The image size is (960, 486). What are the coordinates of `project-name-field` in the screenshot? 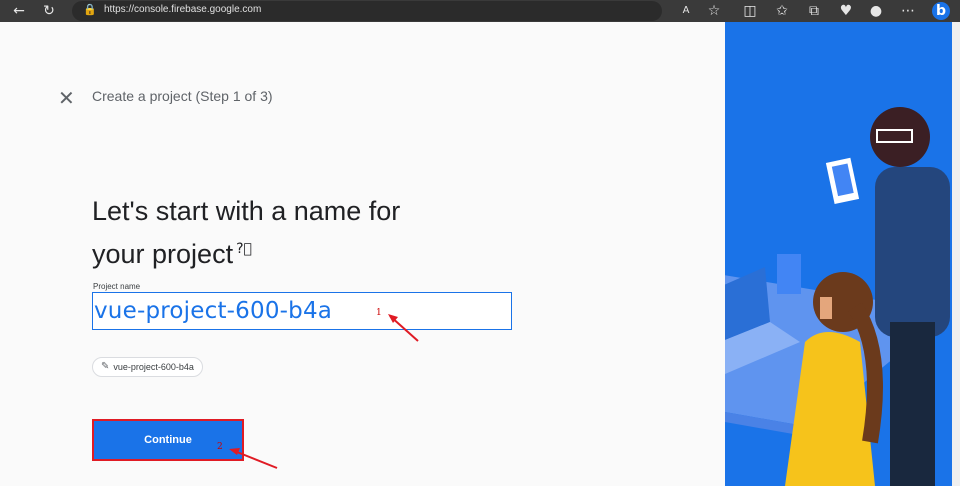 It's located at (302, 311).